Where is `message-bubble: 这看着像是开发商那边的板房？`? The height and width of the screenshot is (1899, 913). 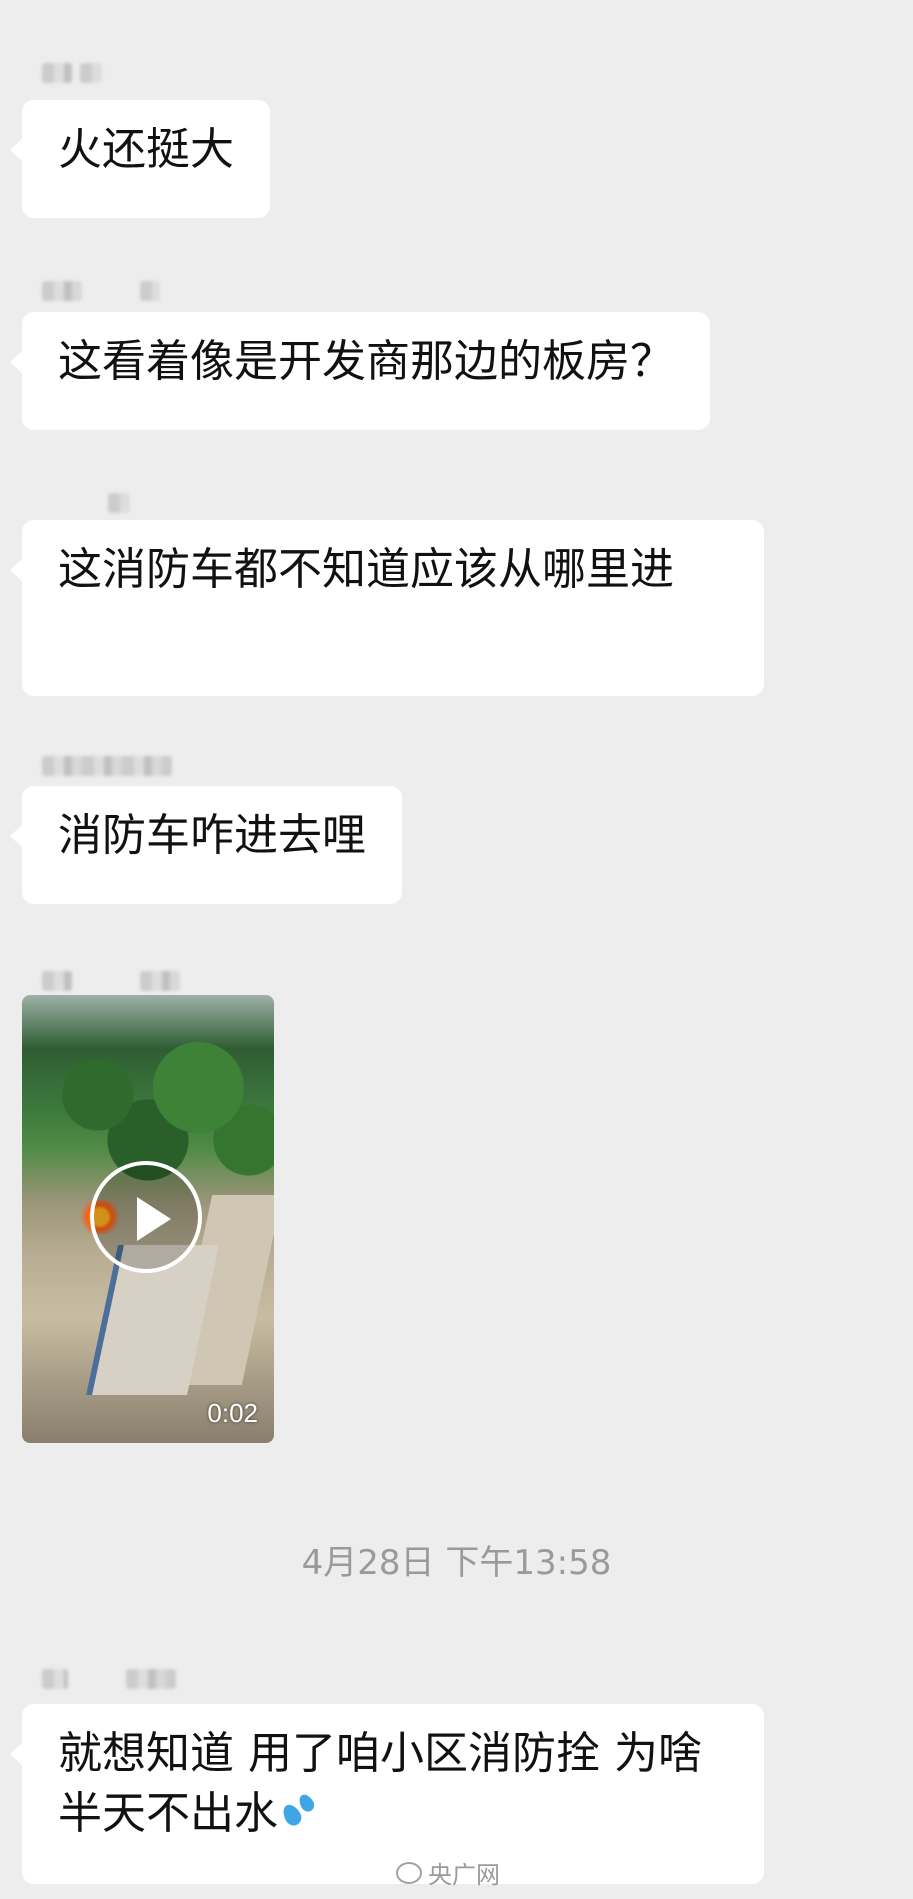 message-bubble: 这看着像是开发商那边的板房？ is located at coordinates (360, 371).